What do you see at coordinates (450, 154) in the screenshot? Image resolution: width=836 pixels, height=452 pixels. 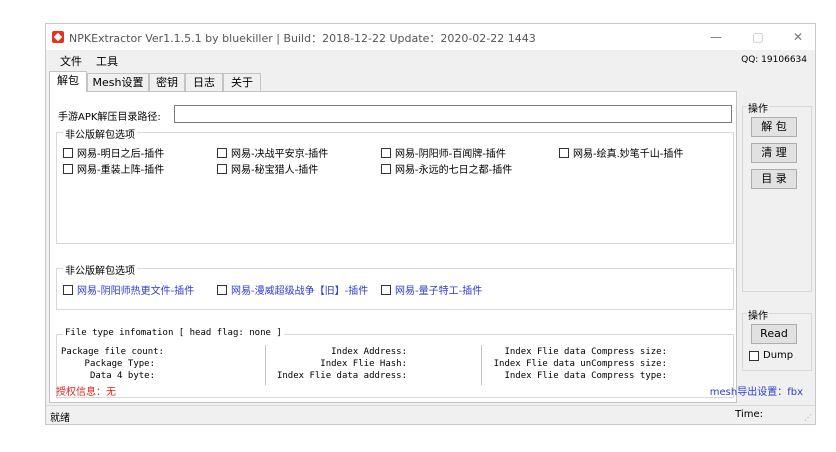 I see `checkbox-label: 网易-阴阳师-百闻牌-插件` at bounding box center [450, 154].